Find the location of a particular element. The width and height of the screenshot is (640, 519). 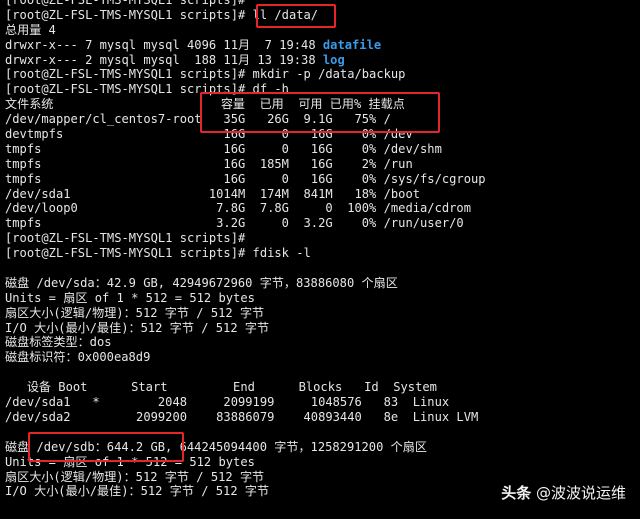

terminal-line: 文件系统 容量 已用 可用 已用% 挂载点 is located at coordinates (205, 104).